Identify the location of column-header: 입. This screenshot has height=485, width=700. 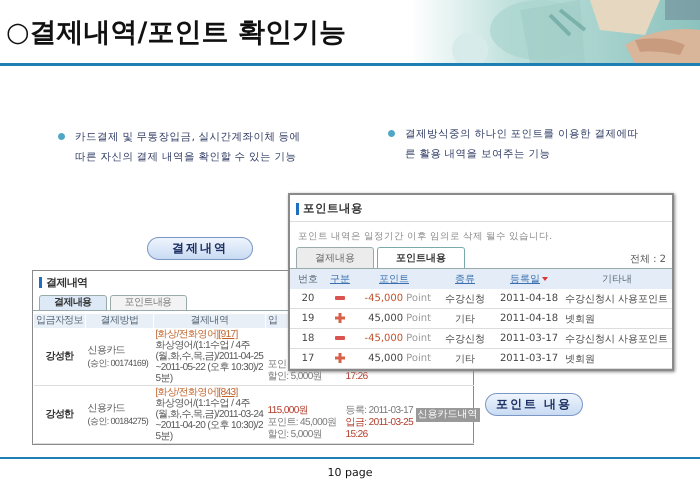
(273, 320).